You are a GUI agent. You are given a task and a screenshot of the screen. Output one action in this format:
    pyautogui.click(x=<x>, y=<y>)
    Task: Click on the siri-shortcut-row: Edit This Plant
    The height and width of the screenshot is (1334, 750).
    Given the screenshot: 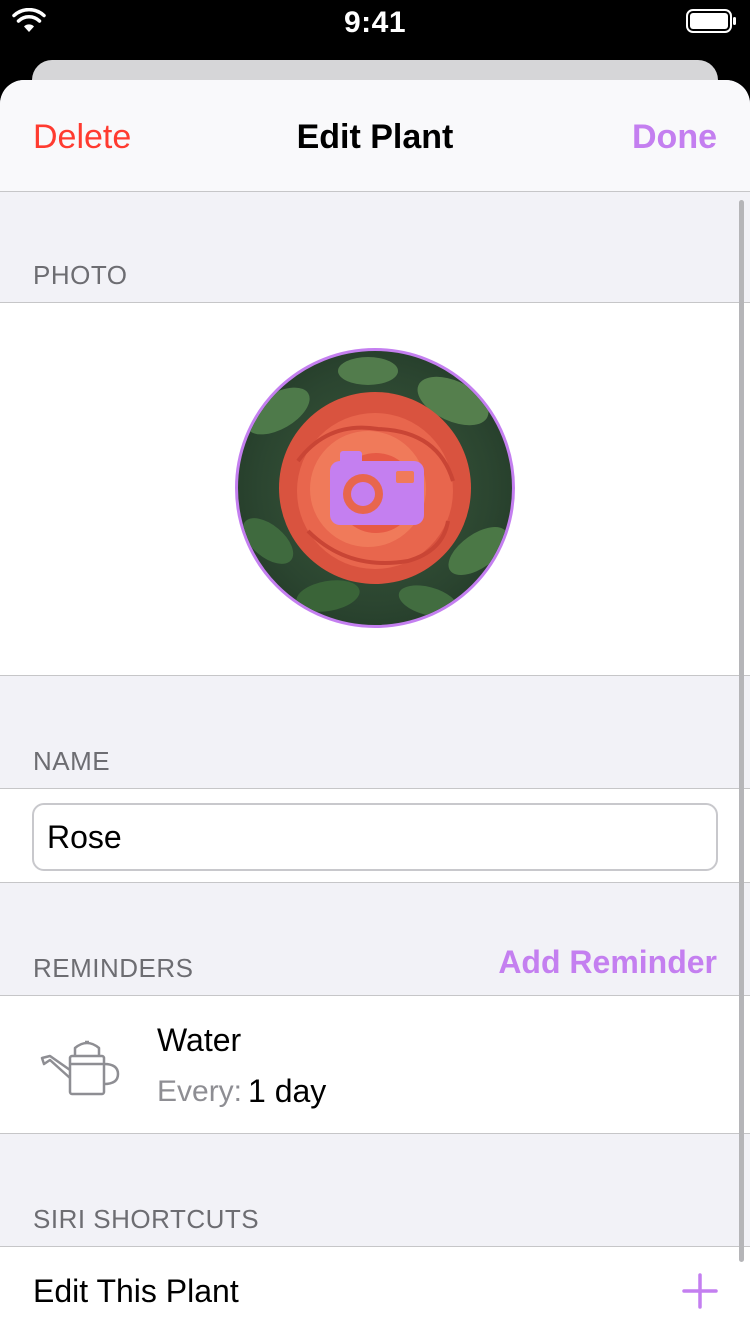 What is the action you would take?
    pyautogui.click(x=375, y=1290)
    